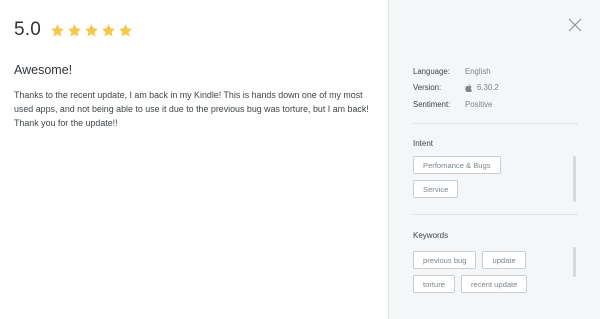 Image resolution: width=600 pixels, height=319 pixels. Describe the element at coordinates (468, 87) in the screenshot. I see `apple-icon` at that location.